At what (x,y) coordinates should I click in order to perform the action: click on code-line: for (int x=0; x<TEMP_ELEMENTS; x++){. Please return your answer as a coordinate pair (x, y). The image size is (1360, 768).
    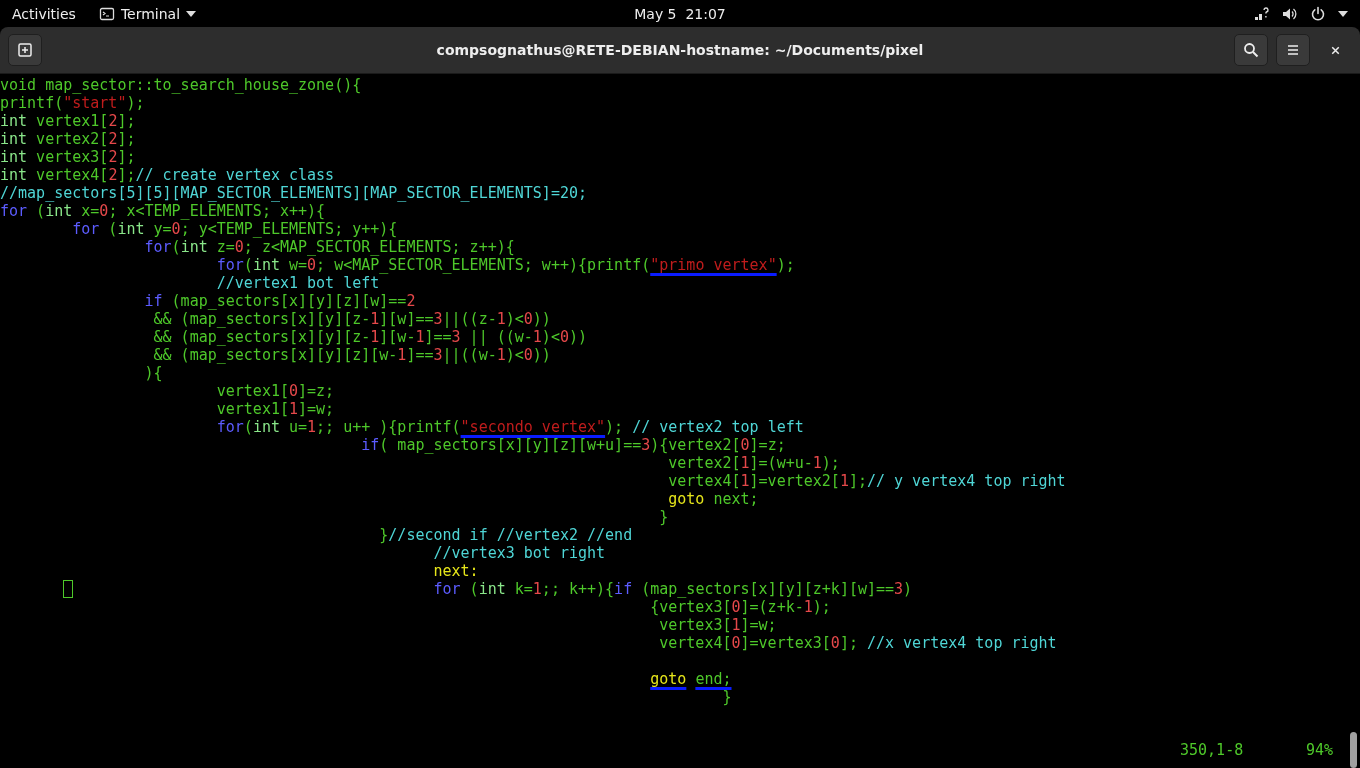
    Looking at the image, I should click on (163, 211).